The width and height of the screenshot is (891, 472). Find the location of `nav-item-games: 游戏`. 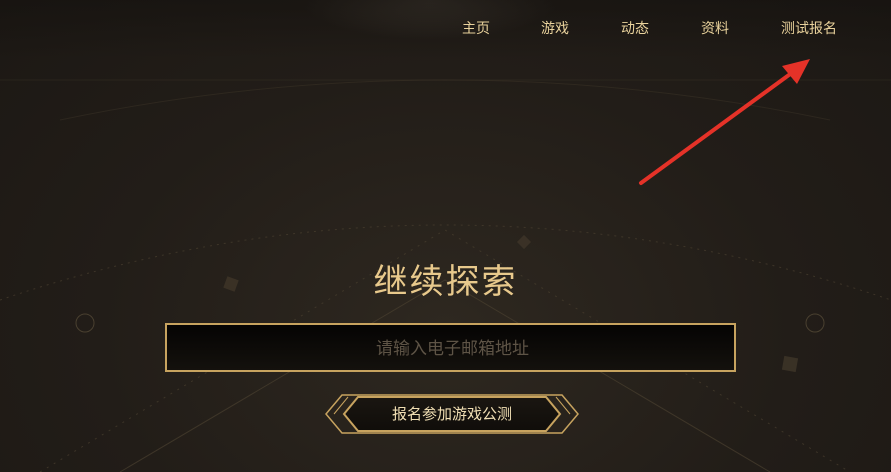

nav-item-games: 游戏 is located at coordinates (555, 29).